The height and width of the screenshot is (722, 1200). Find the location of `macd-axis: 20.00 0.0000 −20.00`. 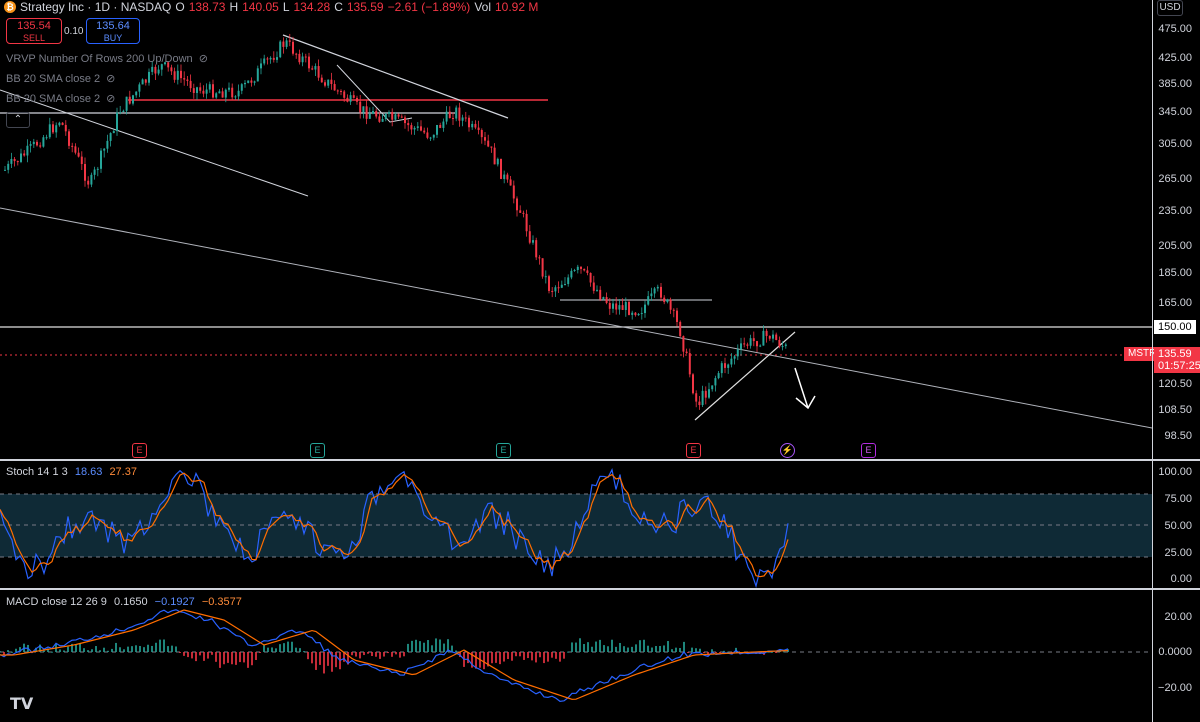

macd-axis: 20.00 0.0000 −20.00 is located at coordinates (1176, 656).